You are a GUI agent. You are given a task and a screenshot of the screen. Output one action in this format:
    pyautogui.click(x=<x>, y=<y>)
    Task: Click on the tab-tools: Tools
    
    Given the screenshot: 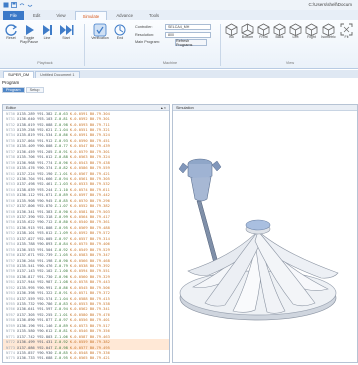 What is the action you would take?
    pyautogui.click(x=154, y=15)
    